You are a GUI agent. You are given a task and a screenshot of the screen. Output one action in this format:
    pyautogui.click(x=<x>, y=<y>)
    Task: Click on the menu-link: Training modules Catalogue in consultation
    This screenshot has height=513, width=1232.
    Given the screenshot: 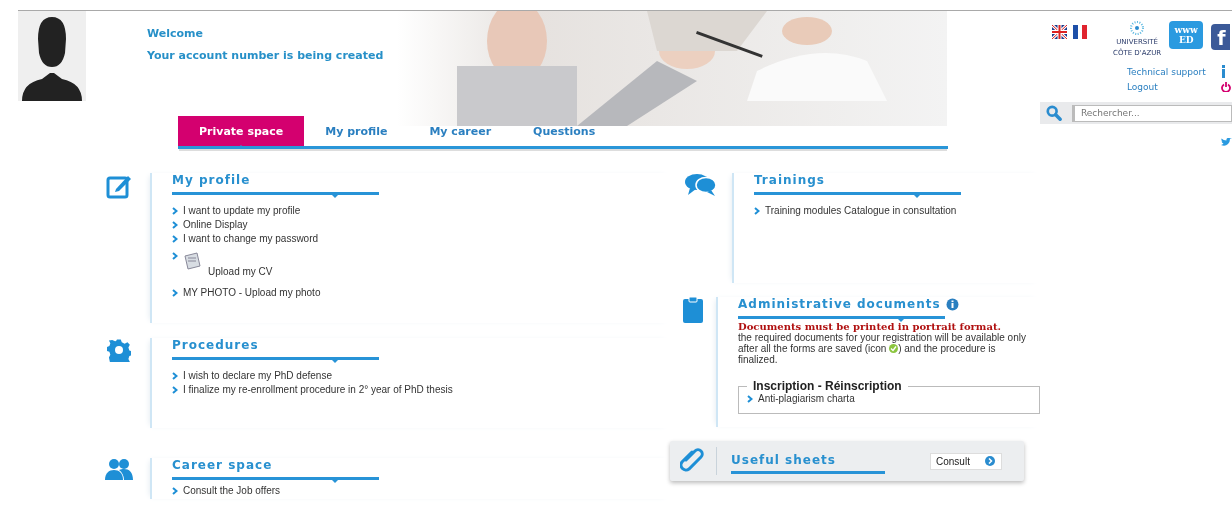 What is the action you would take?
    pyautogui.click(x=861, y=210)
    